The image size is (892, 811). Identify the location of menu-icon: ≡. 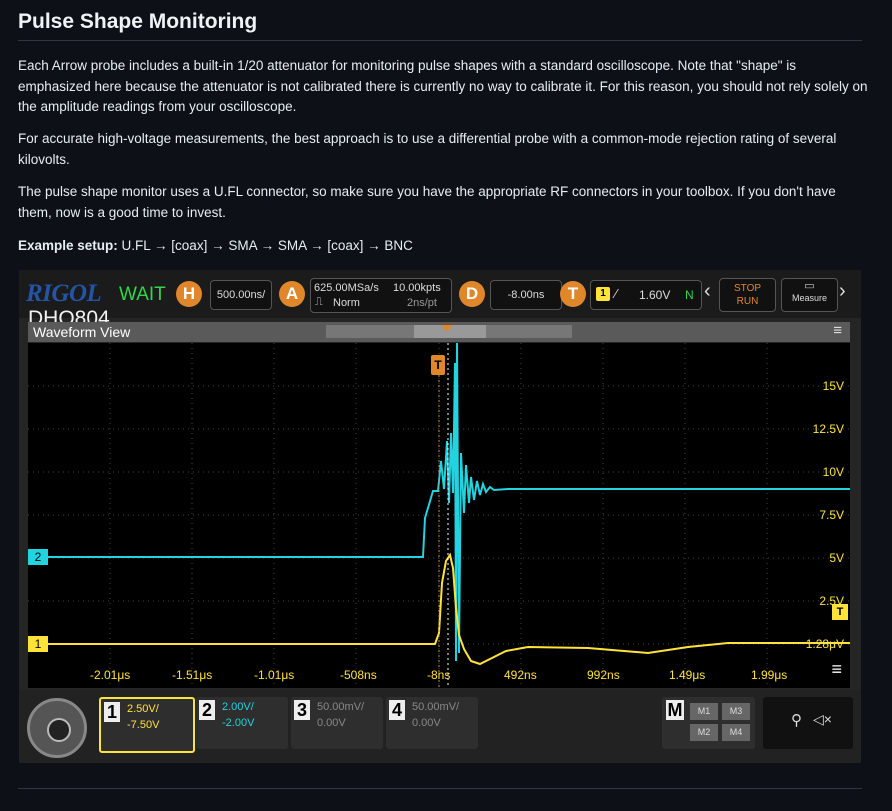
(837, 330).